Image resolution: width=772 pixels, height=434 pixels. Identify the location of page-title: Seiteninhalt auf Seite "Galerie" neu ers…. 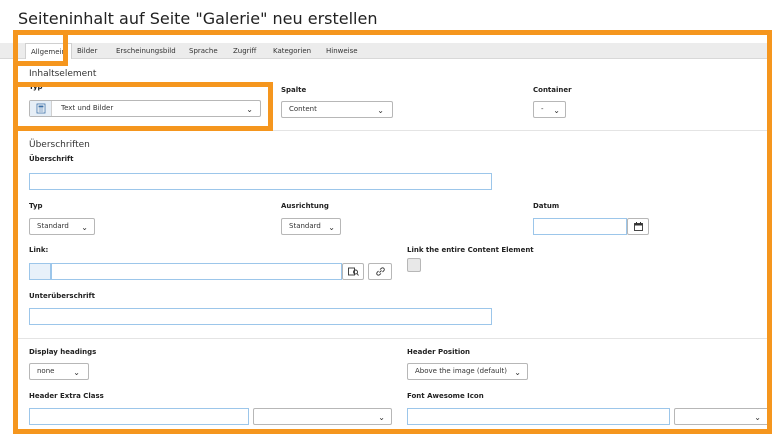
(198, 18).